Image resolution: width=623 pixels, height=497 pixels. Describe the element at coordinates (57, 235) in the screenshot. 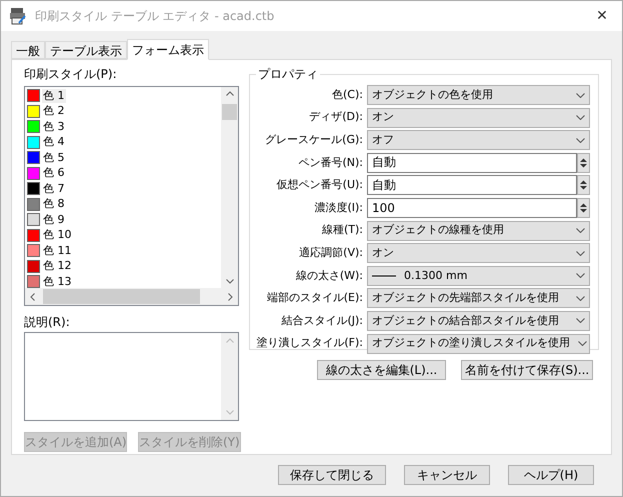

I see `list-item: 色 10` at that location.